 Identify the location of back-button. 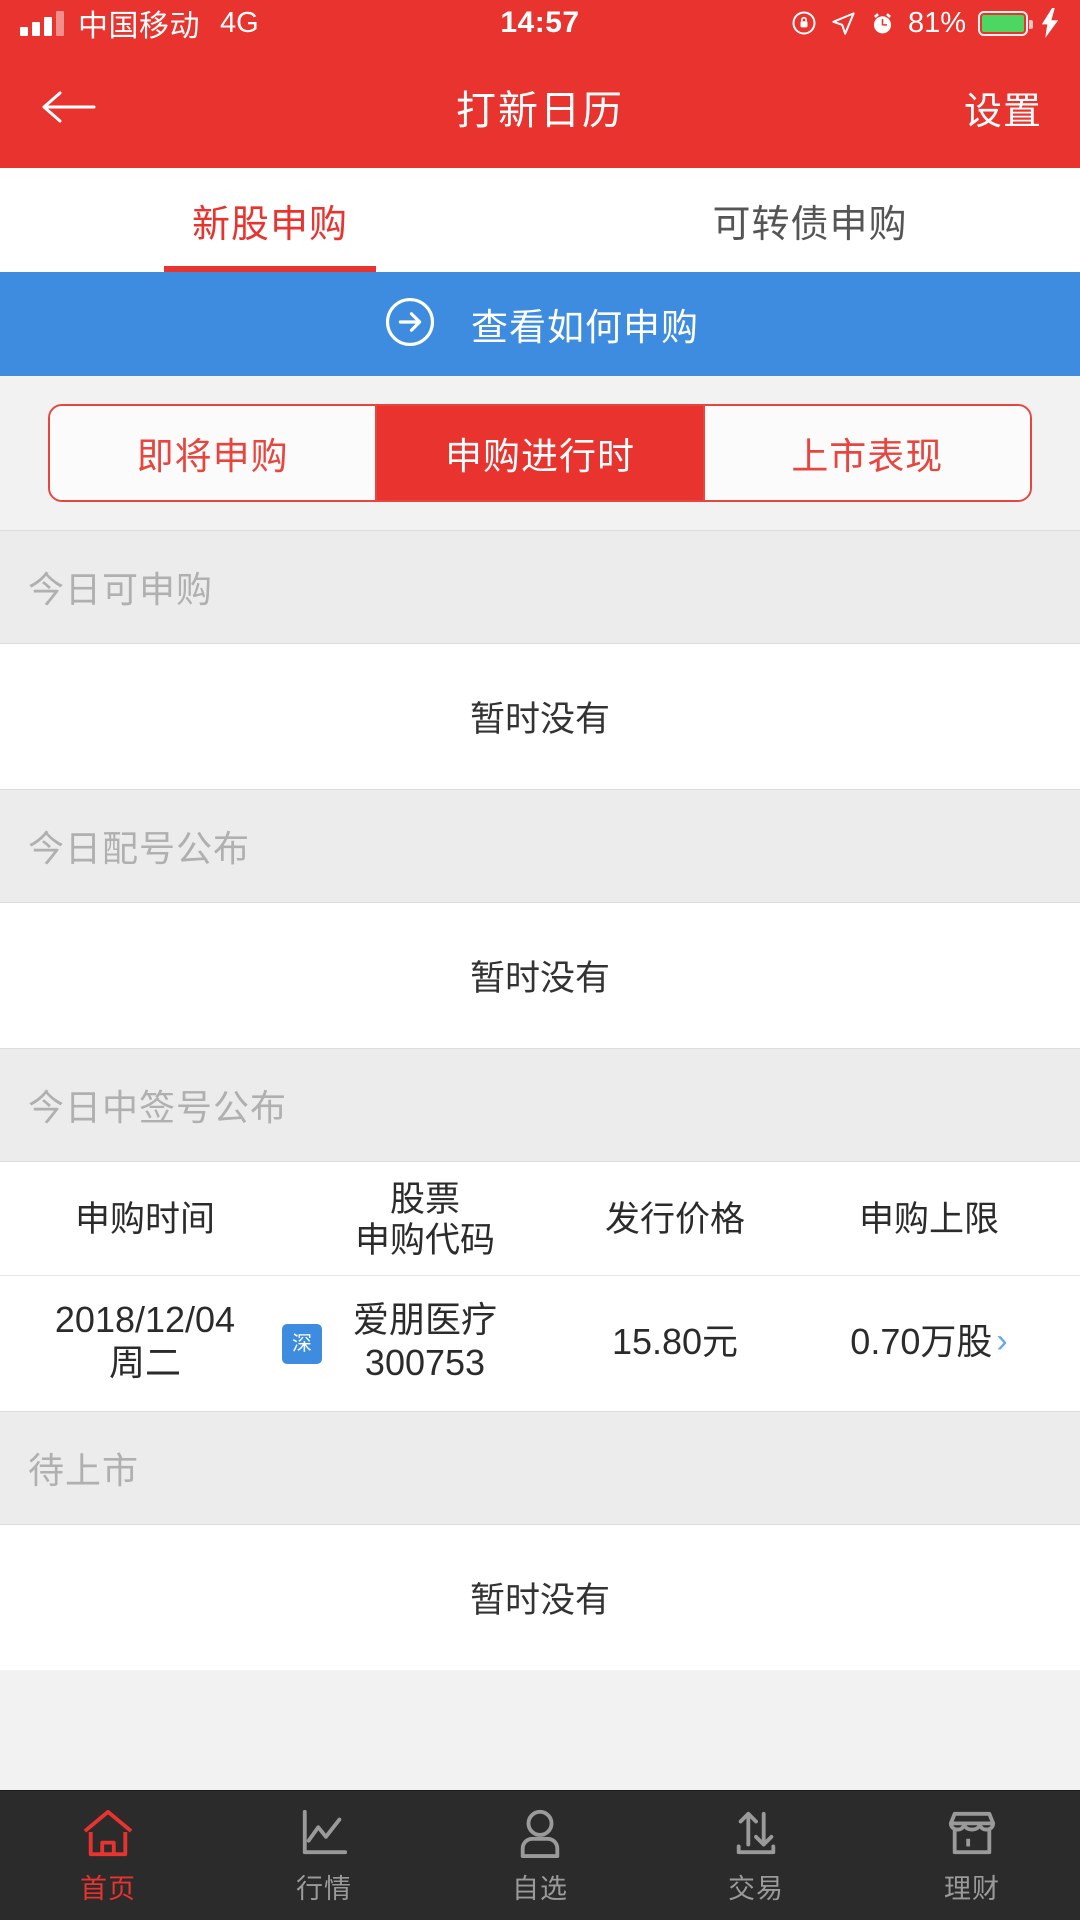
(73, 107).